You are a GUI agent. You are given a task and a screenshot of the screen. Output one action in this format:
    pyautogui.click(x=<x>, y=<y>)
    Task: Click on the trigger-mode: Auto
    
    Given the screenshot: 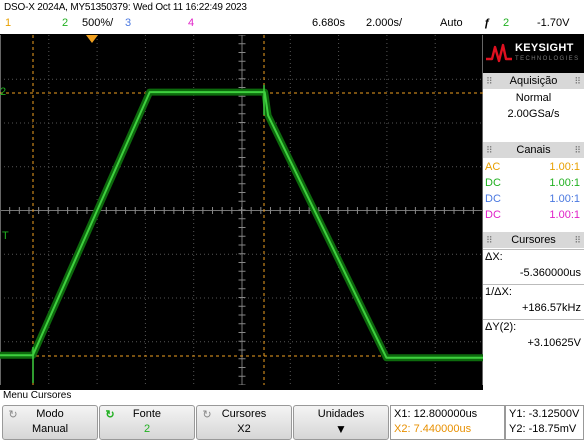 What is the action you would take?
    pyautogui.click(x=451, y=23)
    